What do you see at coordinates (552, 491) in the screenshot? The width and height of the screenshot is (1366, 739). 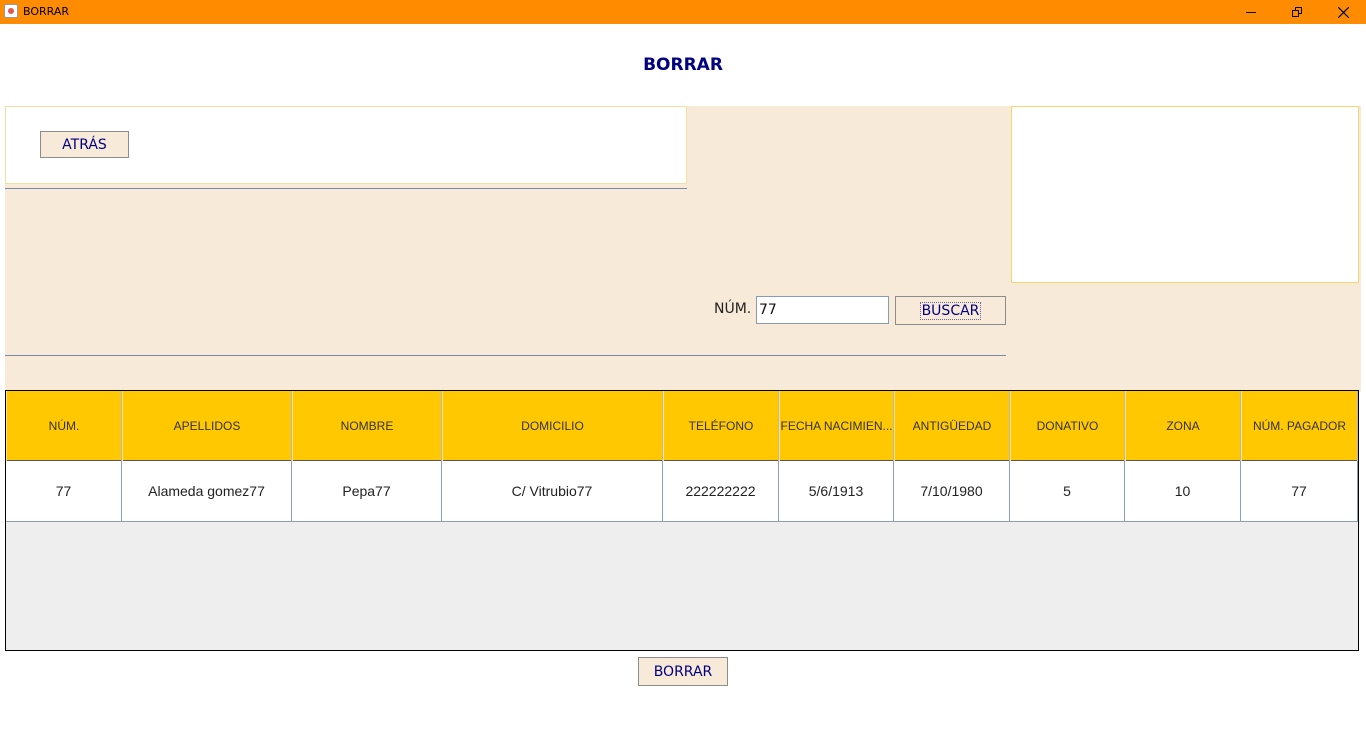 I see `table-cell: C/ Vitrubio77` at bounding box center [552, 491].